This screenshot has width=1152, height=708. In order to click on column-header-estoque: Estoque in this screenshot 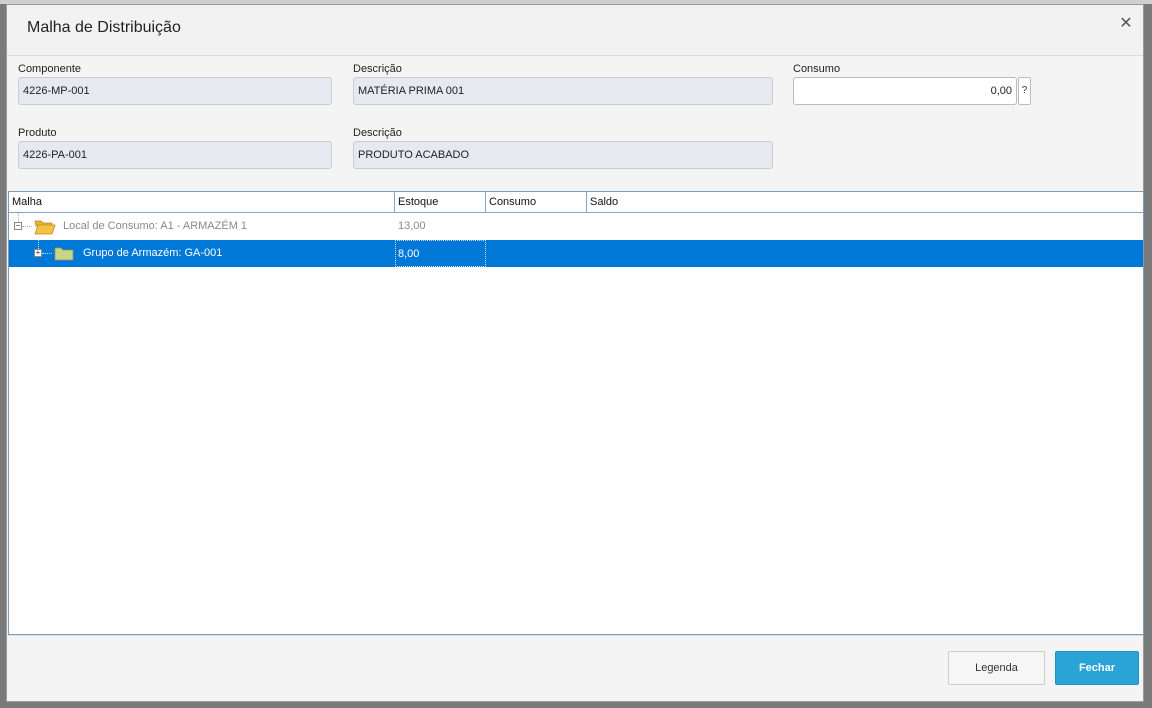, I will do `click(440, 202)`.